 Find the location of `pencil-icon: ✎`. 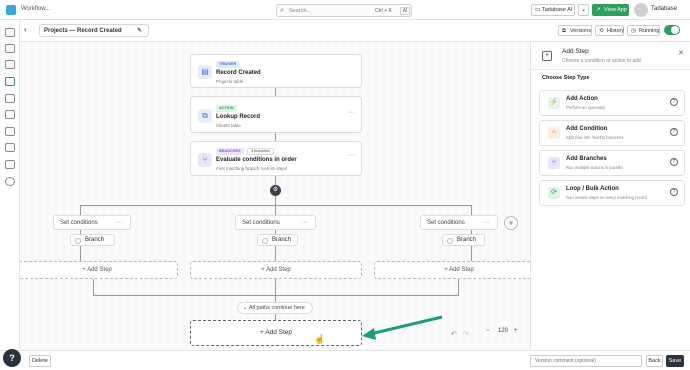

pencil-icon: ✎ is located at coordinates (139, 31).